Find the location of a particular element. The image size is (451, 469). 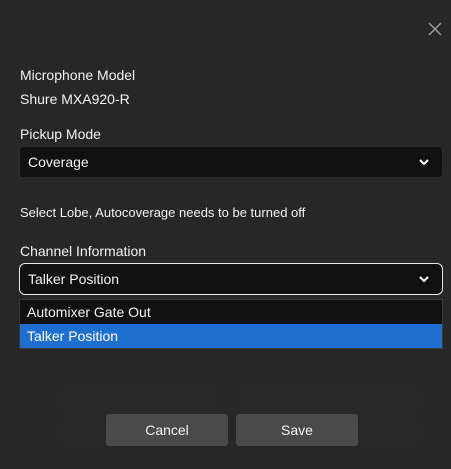

channel-information-value: Talker Position is located at coordinates (74, 279).